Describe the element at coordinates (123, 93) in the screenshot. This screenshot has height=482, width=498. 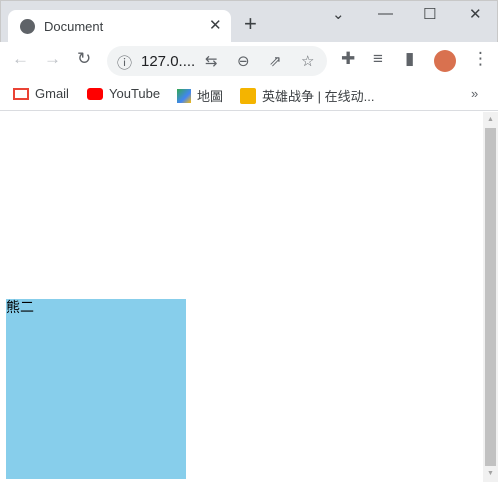
I see `bookmark-youtube: YouTube` at that location.